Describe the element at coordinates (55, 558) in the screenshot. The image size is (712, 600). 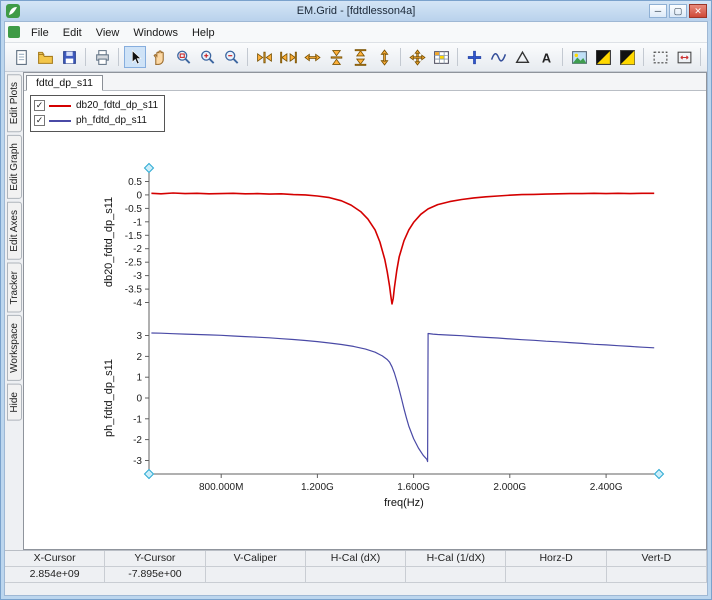
I see `status-header-x-cursor: X-Cursor` at that location.